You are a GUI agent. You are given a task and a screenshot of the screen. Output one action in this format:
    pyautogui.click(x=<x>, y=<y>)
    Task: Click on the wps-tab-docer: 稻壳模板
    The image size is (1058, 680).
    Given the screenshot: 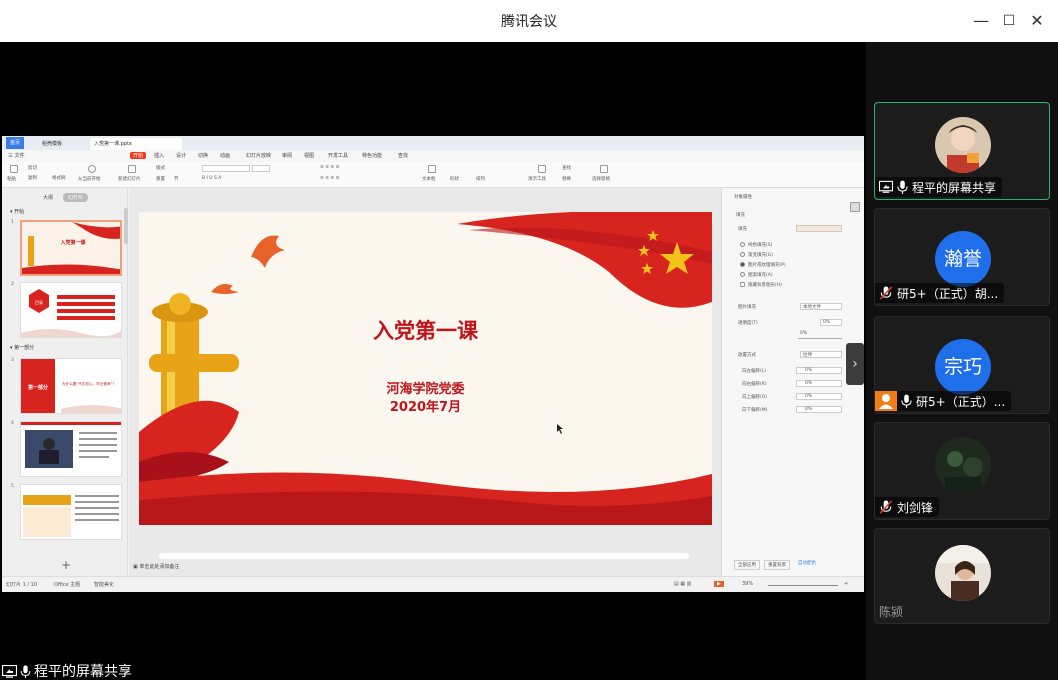 What is the action you would take?
    pyautogui.click(x=52, y=144)
    